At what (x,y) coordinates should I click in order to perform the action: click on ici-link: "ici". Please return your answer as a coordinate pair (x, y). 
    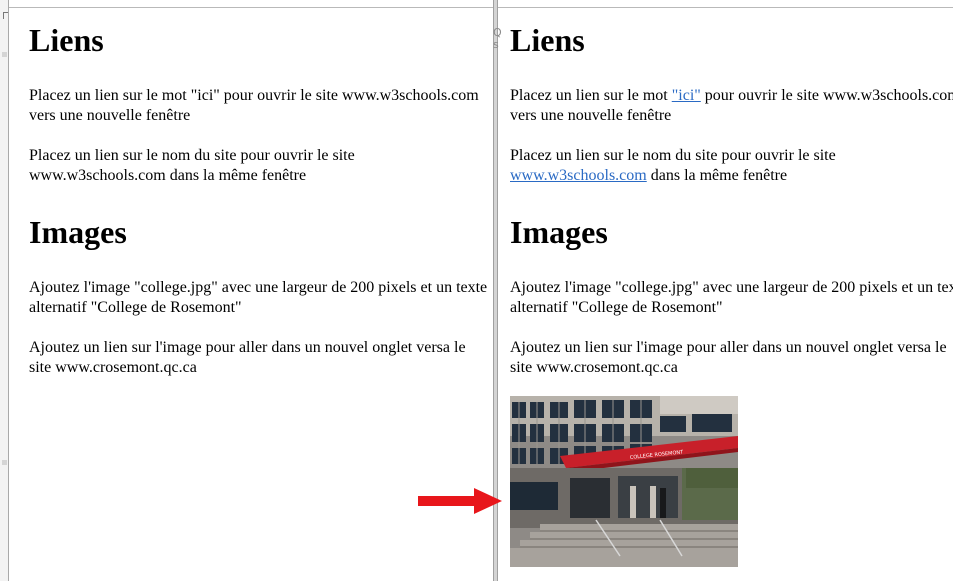
    Looking at the image, I should click on (686, 95).